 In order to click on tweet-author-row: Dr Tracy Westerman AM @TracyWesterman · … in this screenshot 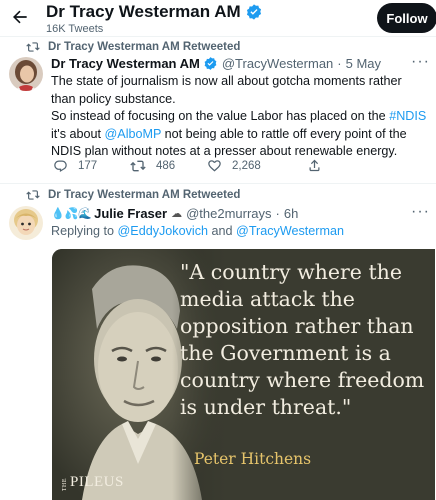, I will do `click(216, 63)`.